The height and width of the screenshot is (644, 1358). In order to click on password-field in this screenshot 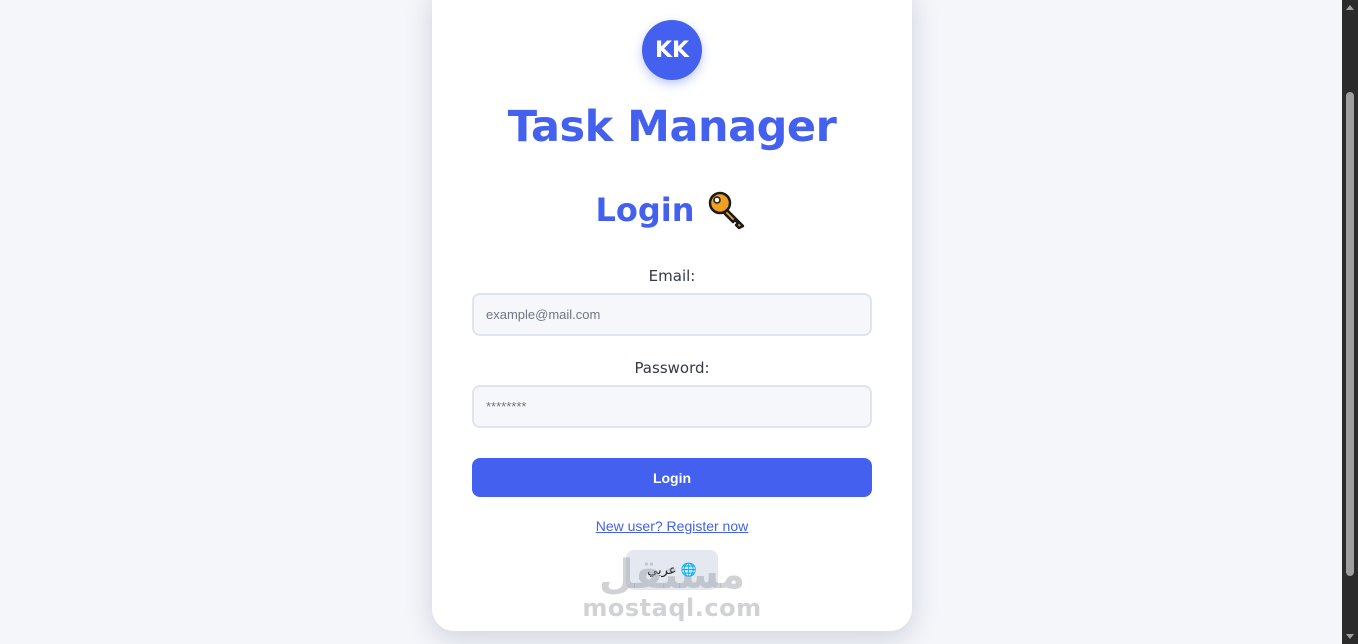, I will do `click(672, 406)`.